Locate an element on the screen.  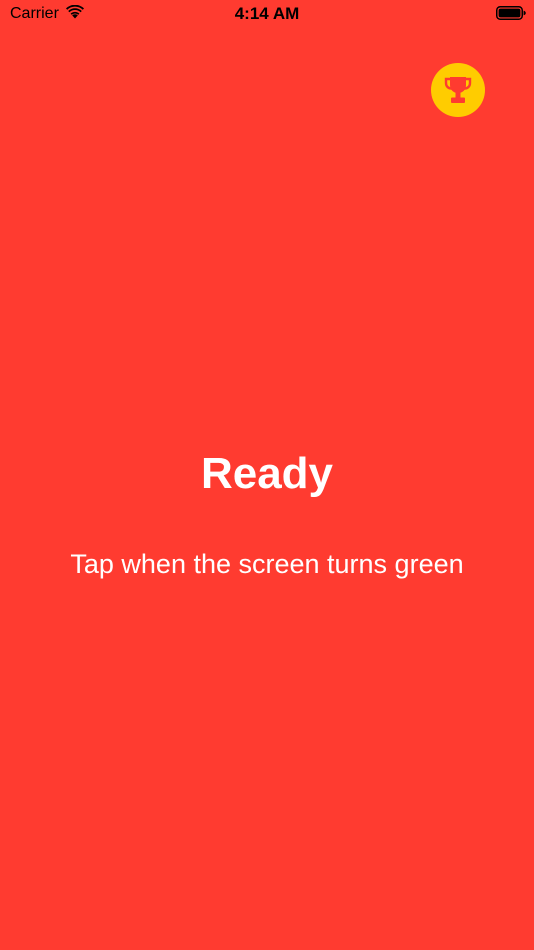
trophy-icon is located at coordinates (458, 90).